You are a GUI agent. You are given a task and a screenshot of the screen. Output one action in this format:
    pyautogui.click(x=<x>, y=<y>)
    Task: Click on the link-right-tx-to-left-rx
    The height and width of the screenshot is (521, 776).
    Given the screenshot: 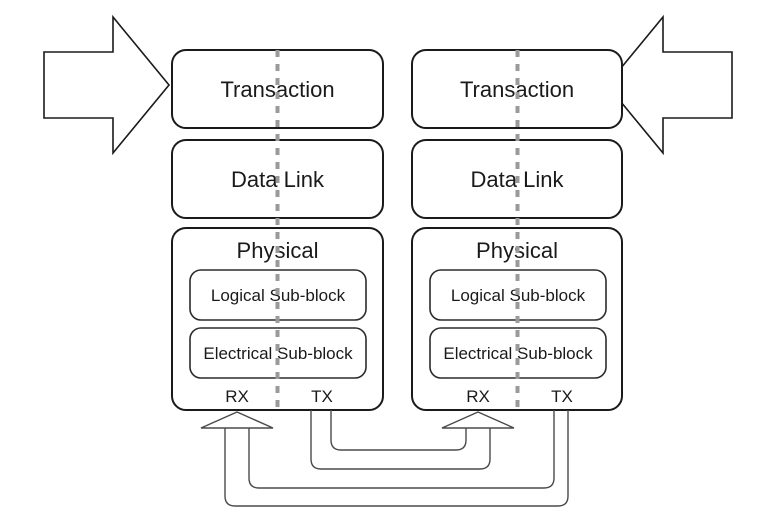 What is the action you would take?
    pyautogui.click(x=384, y=458)
    